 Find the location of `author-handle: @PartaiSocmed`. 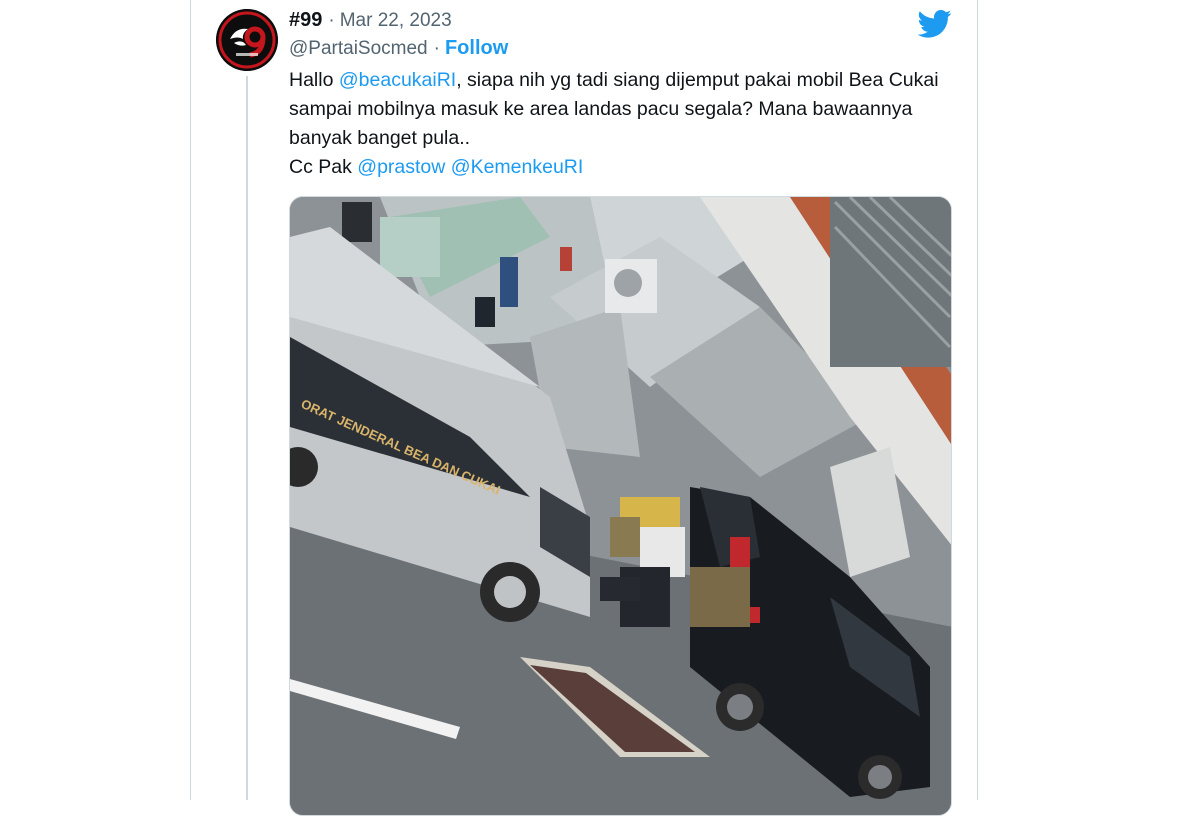

author-handle: @PartaiSocmed is located at coordinates (358, 49).